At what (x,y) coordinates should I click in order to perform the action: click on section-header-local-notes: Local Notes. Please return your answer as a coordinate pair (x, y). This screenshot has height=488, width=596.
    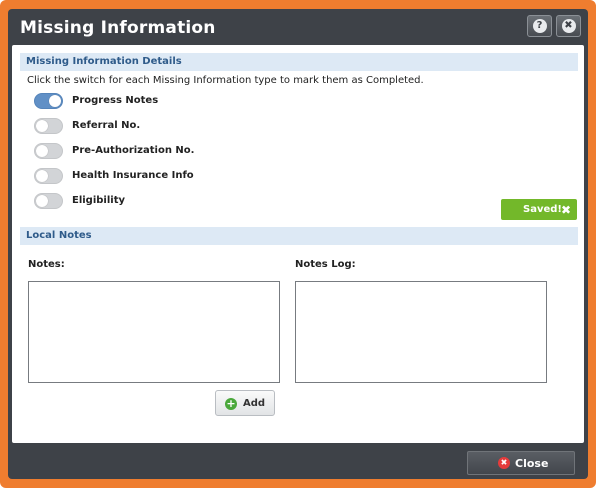
    Looking at the image, I should click on (299, 236).